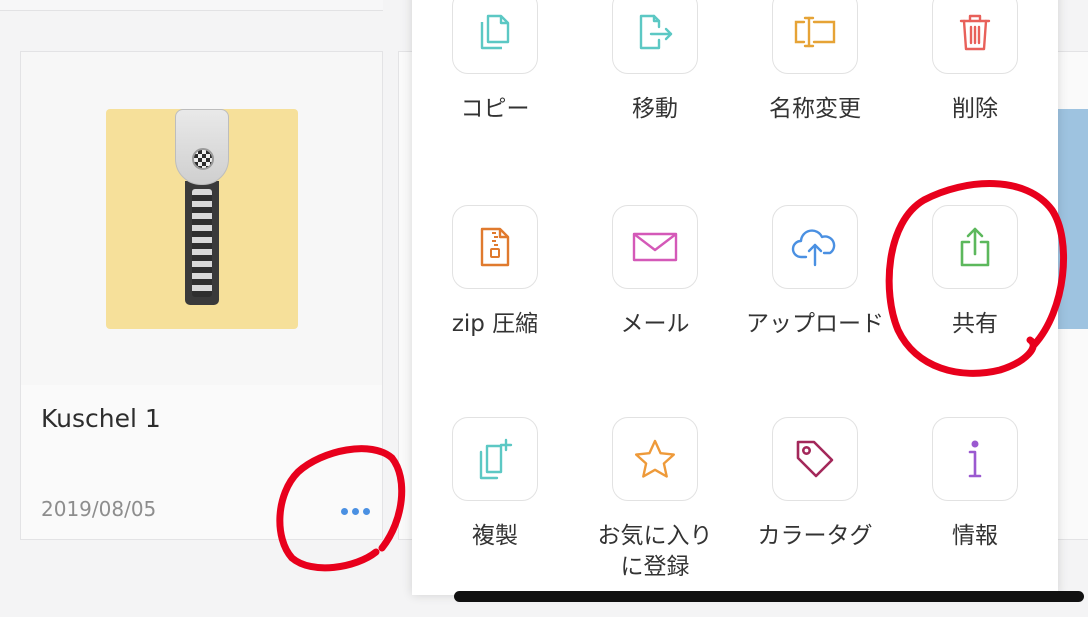  I want to click on action-label: アップロード, so click(815, 324).